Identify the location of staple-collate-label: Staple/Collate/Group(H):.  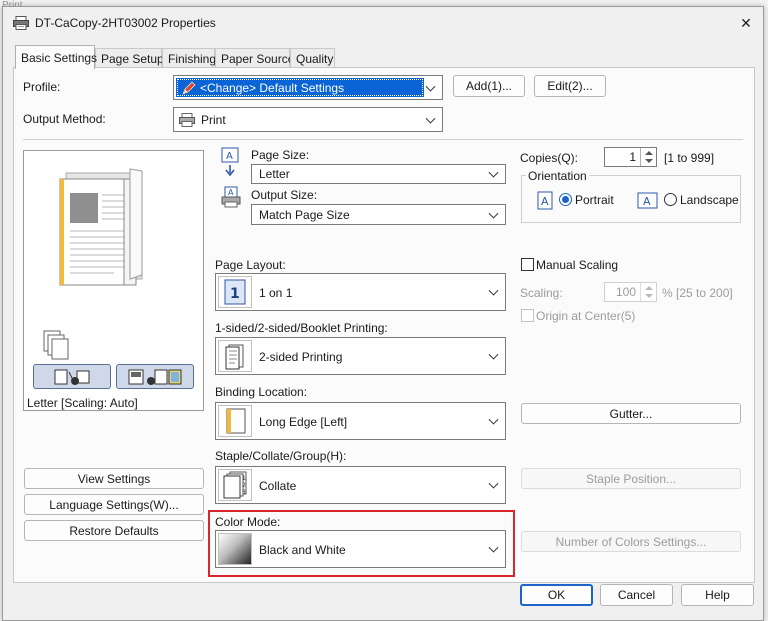
(281, 456).